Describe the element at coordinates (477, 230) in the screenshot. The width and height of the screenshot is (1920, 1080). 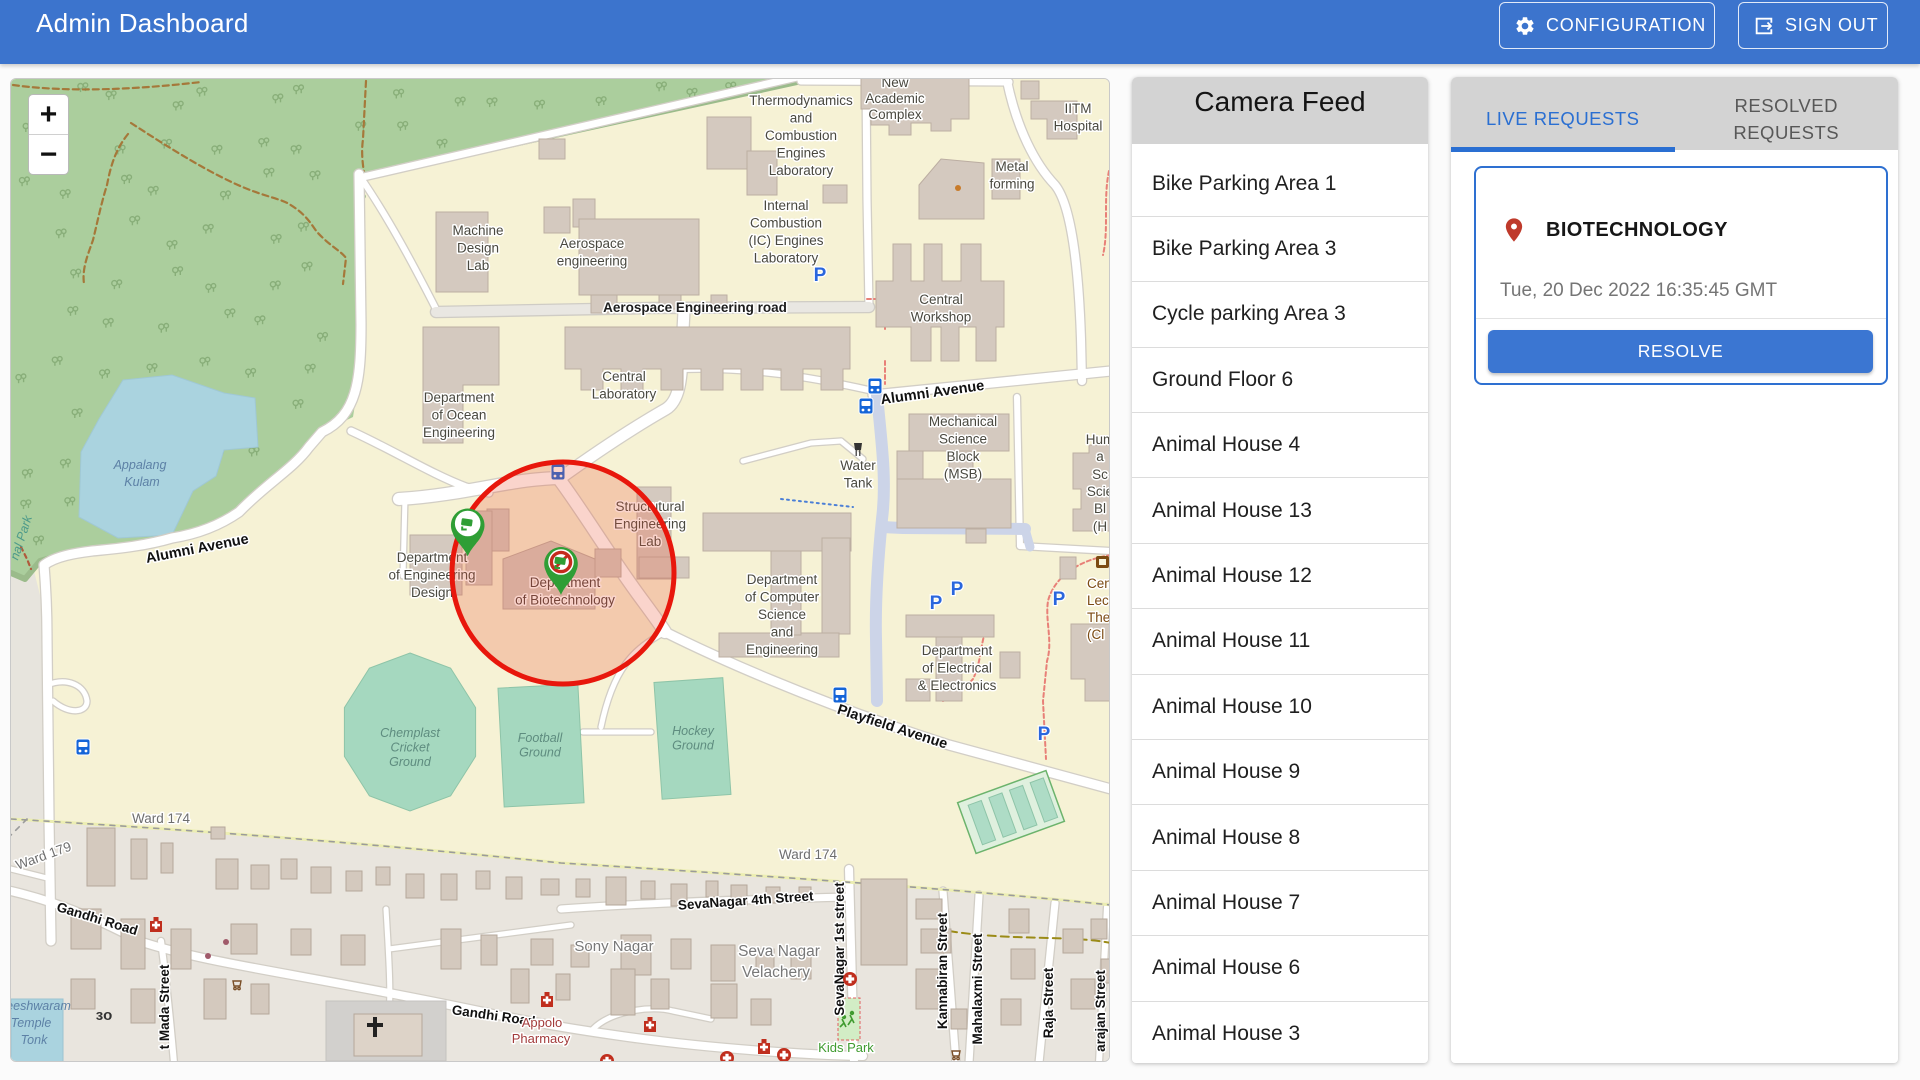
I see `svg-text: Machine` at that location.